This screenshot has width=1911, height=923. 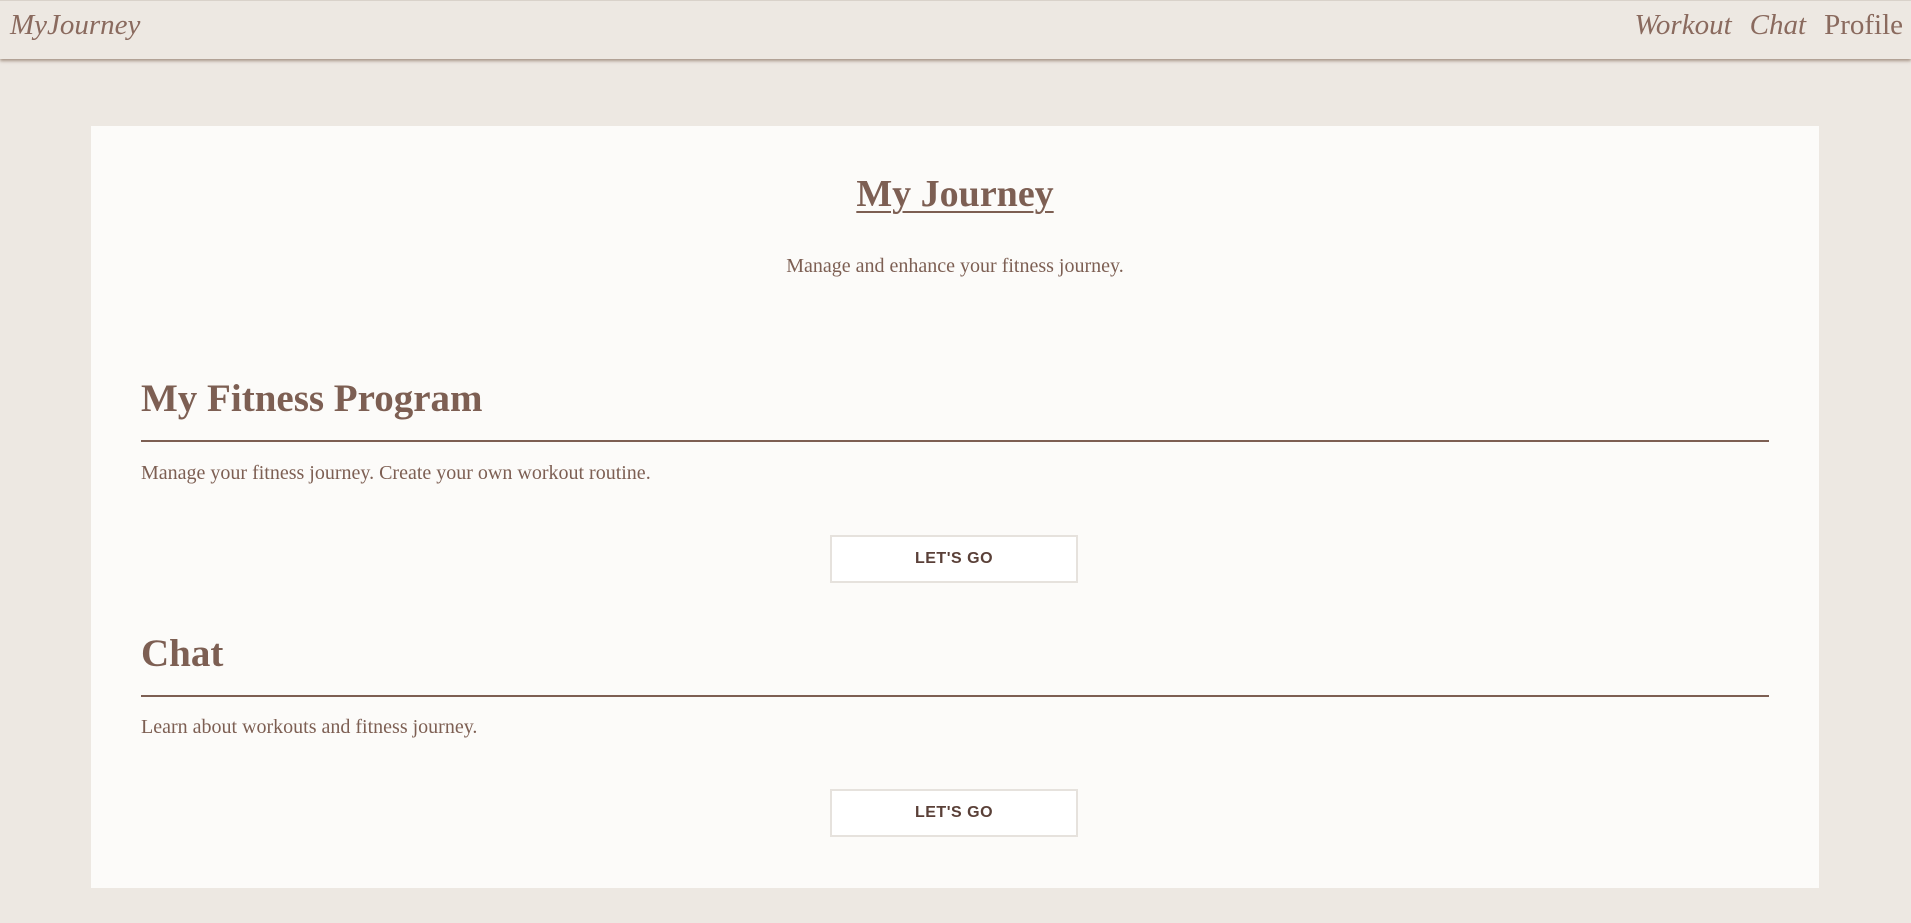 What do you see at coordinates (75, 25) in the screenshot?
I see `brand-logo-link: MyJourney` at bounding box center [75, 25].